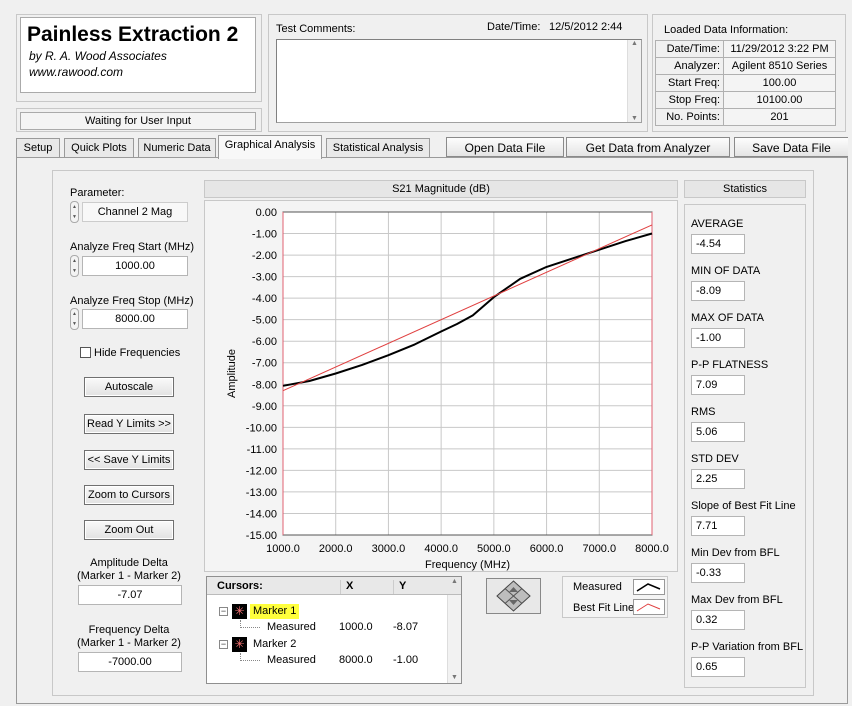 The width and height of the screenshot is (852, 706). Describe the element at coordinates (264, 278) in the screenshot. I see `y-tick-label: -3.00` at that location.